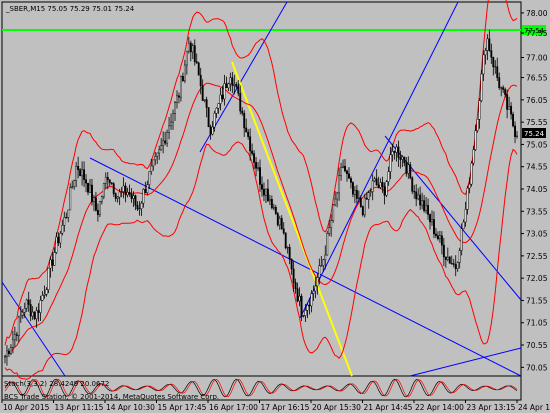 This screenshot has height=413, width=550. Describe the element at coordinates (537, 234) in the screenshot. I see `price-tick-label: 73.05` at that location.